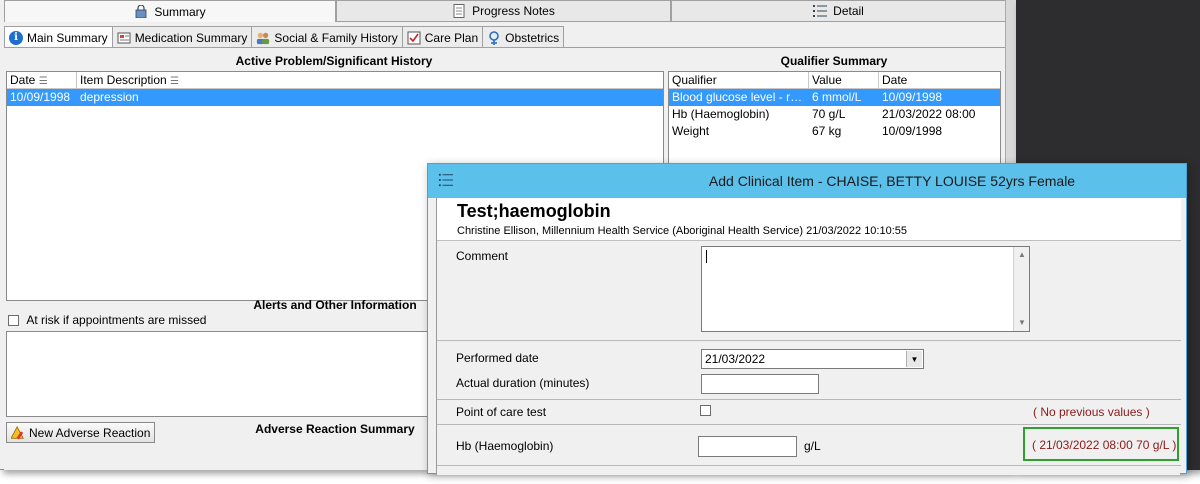 This screenshot has width=1200, height=484. What do you see at coordinates (124, 38) in the screenshot?
I see `medication-icon` at bounding box center [124, 38].